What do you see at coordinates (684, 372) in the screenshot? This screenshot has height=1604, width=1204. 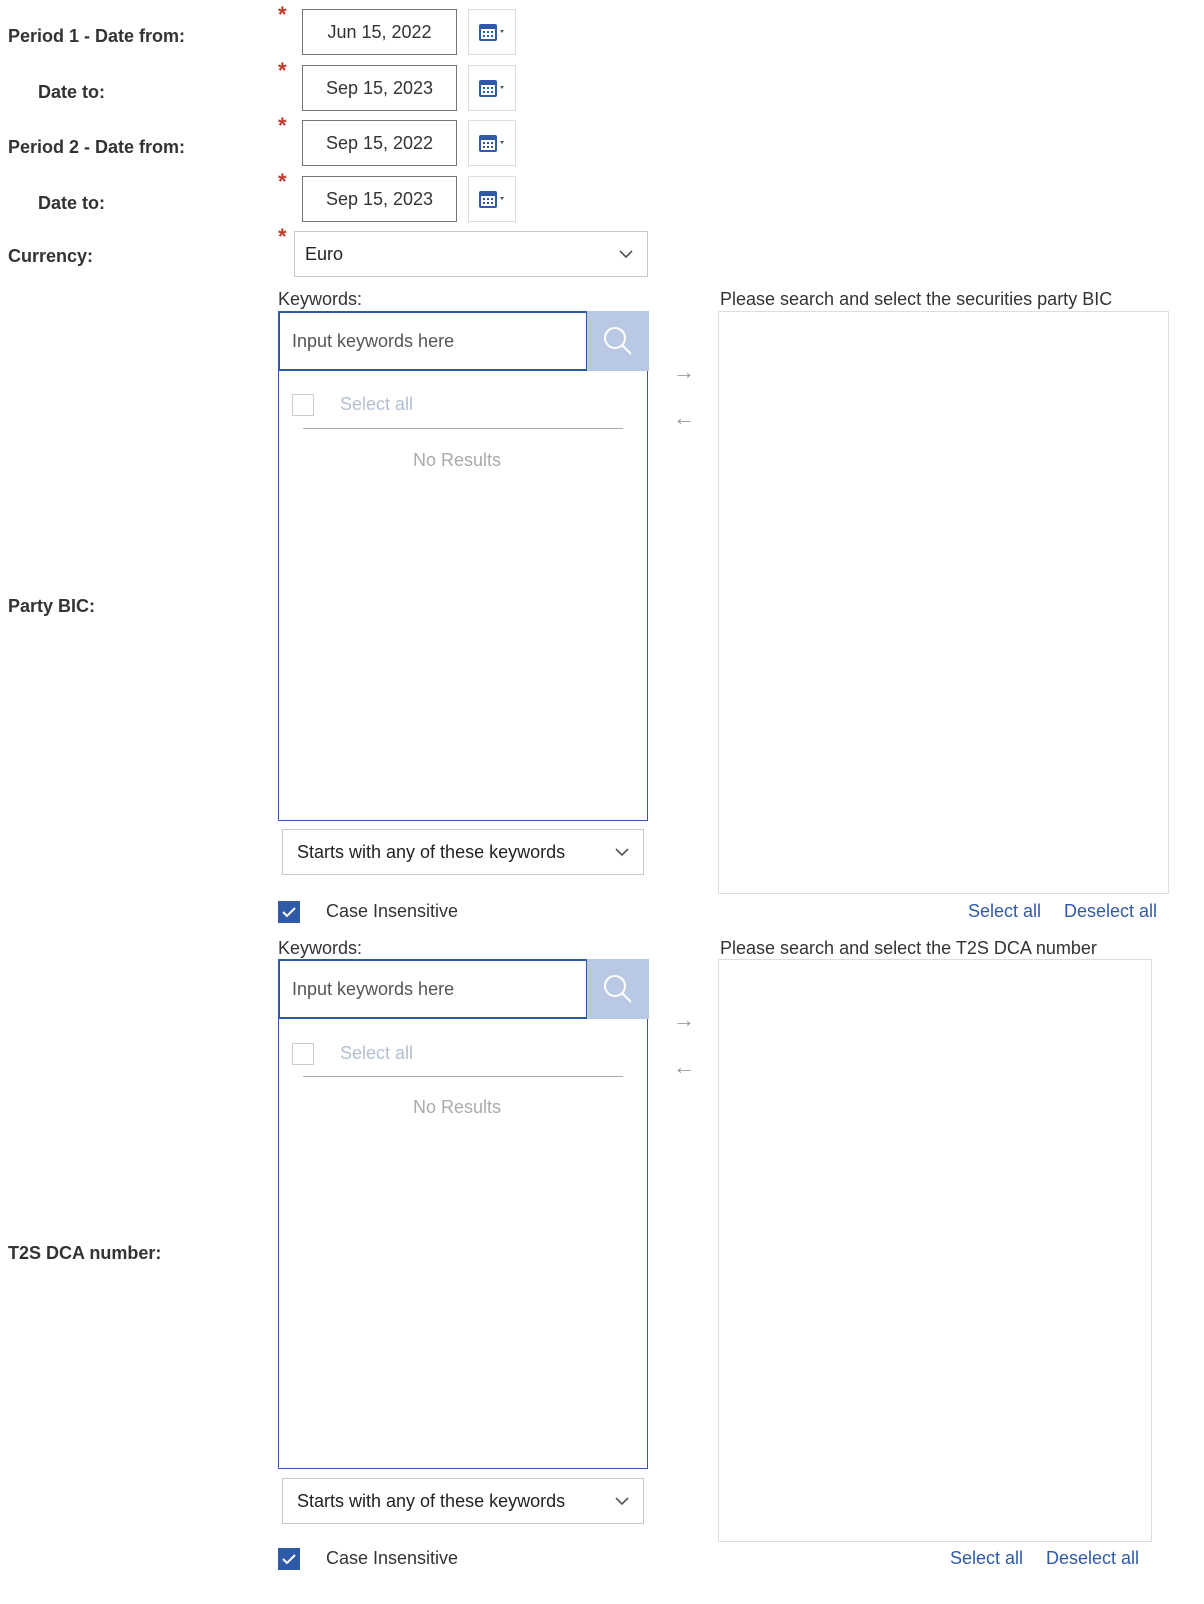 I see `party-bic-move-right-arrow: →` at bounding box center [684, 372].